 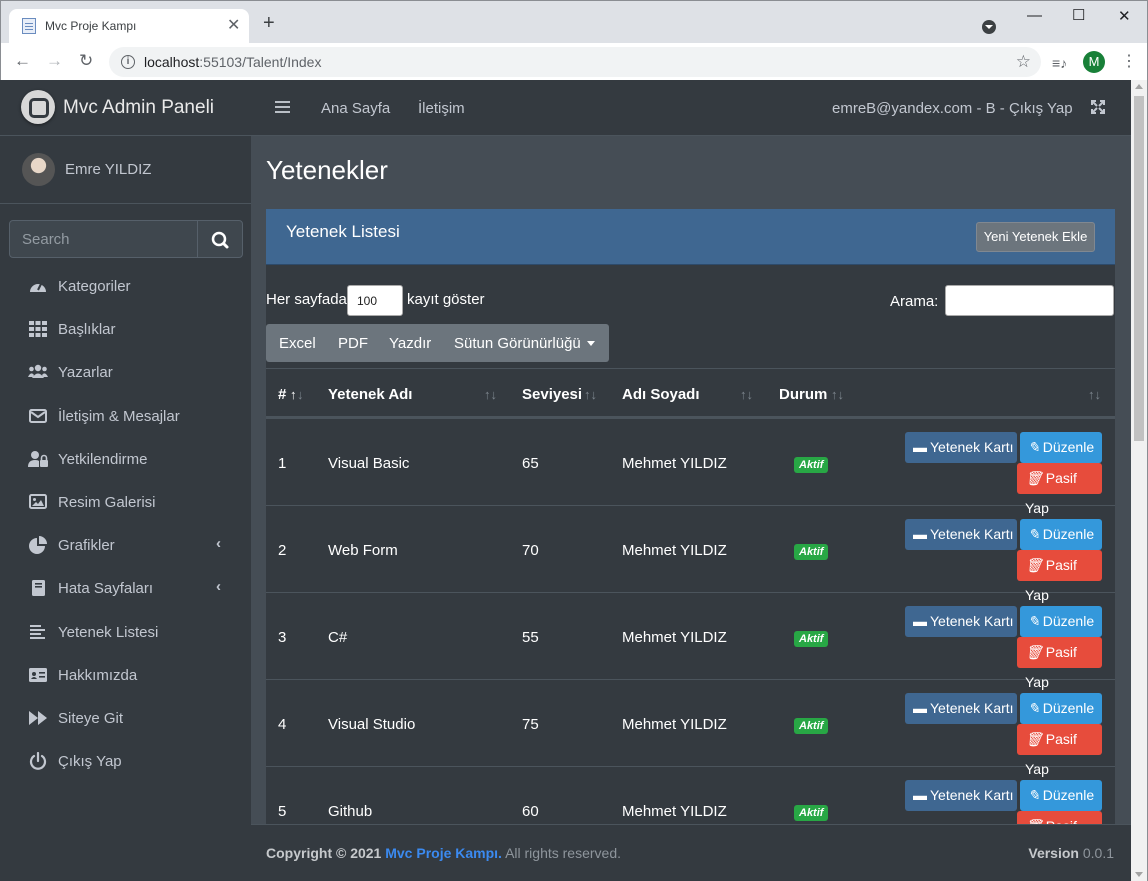 What do you see at coordinates (355, 108) in the screenshot?
I see `nav-link-home: Ana Sayfa` at bounding box center [355, 108].